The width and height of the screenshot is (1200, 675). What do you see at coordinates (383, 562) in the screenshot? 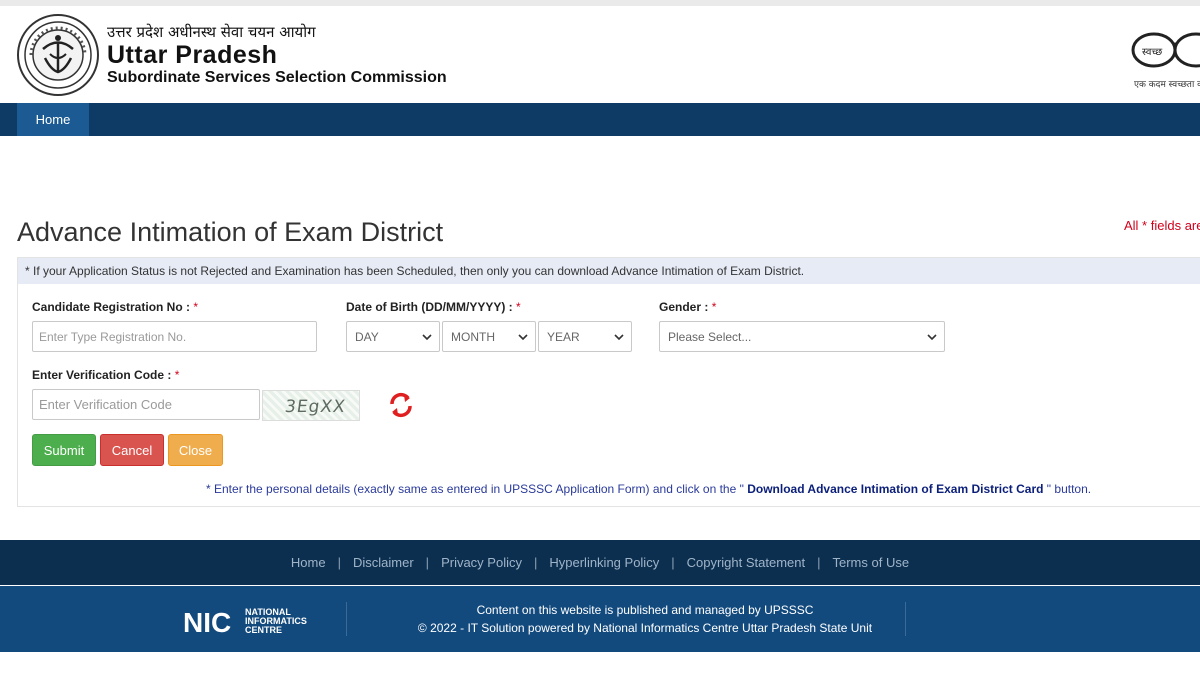
I see `footer-link-disclaimer: Disclaimer` at bounding box center [383, 562].